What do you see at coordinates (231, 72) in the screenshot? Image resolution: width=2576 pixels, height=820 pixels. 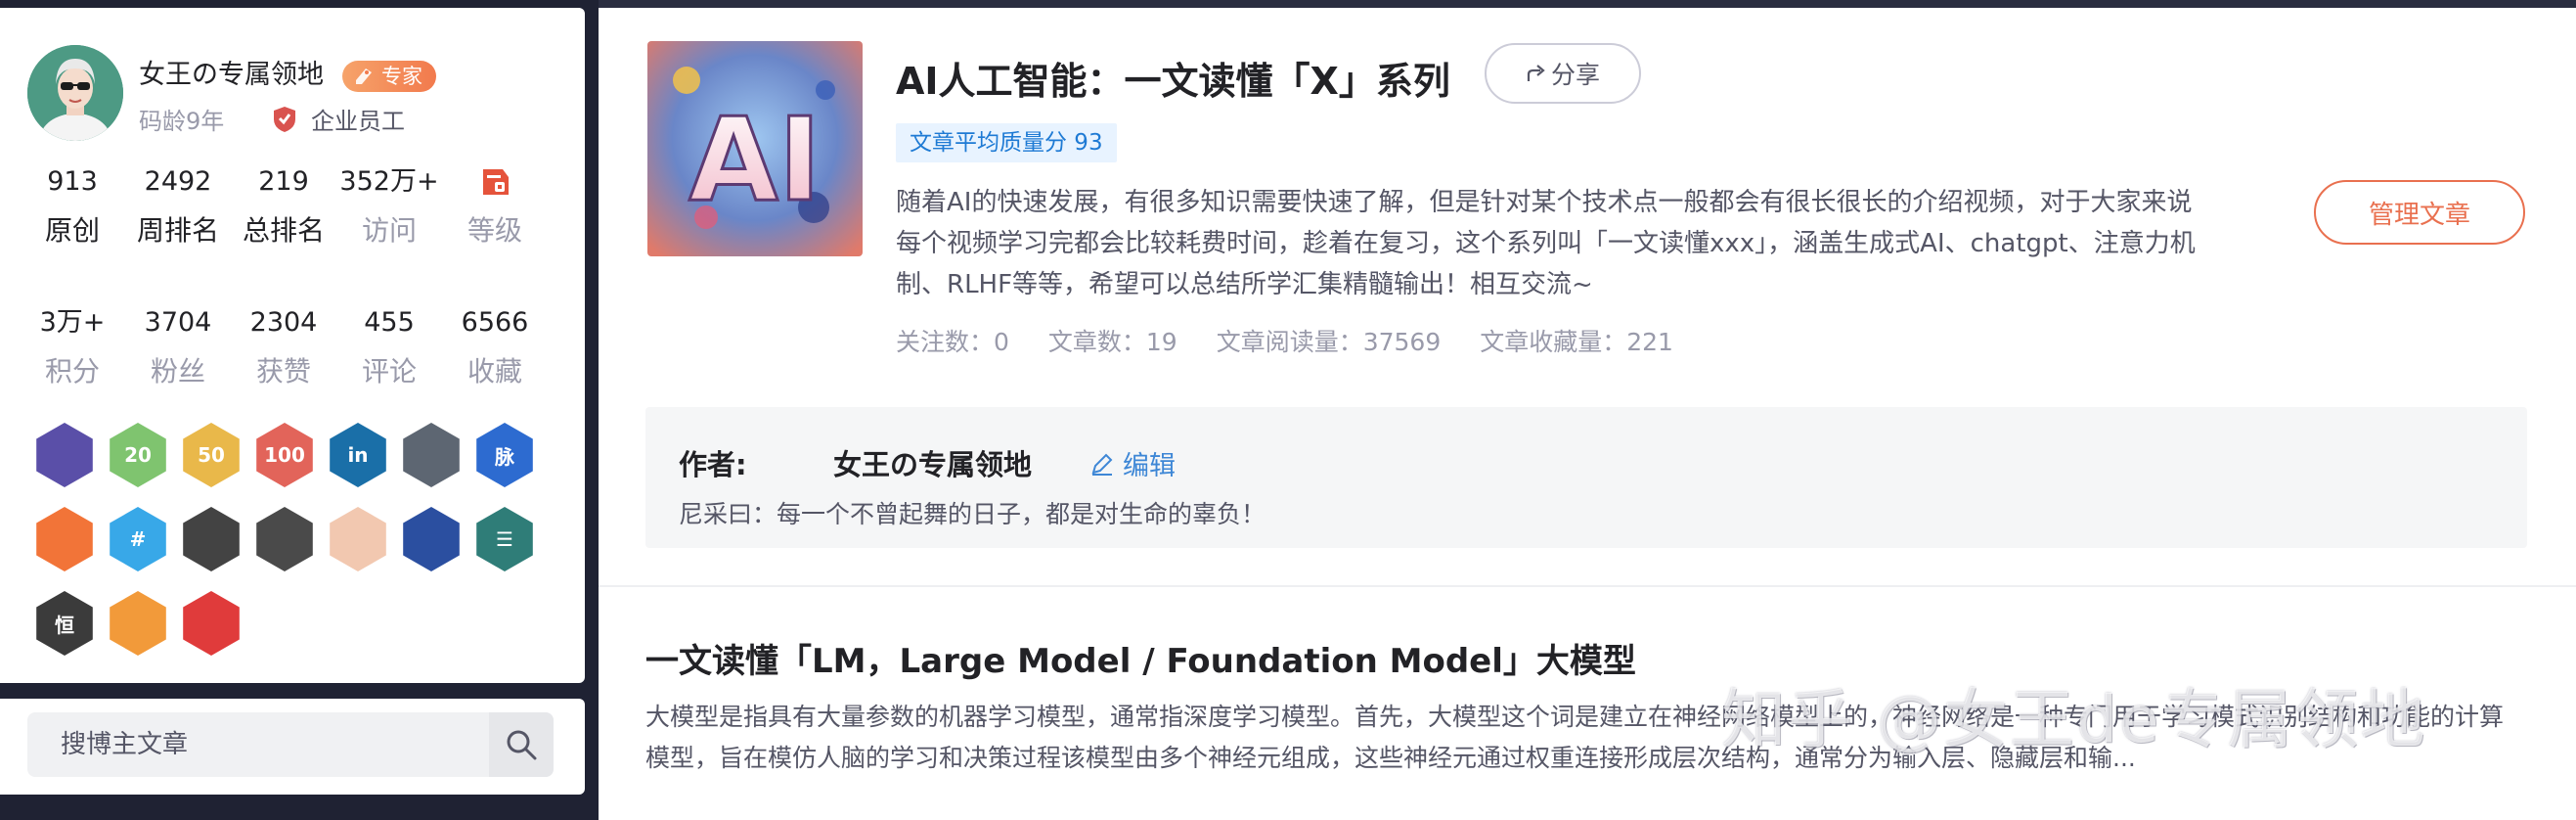 I see `author-name: 女王の专属领地` at bounding box center [231, 72].